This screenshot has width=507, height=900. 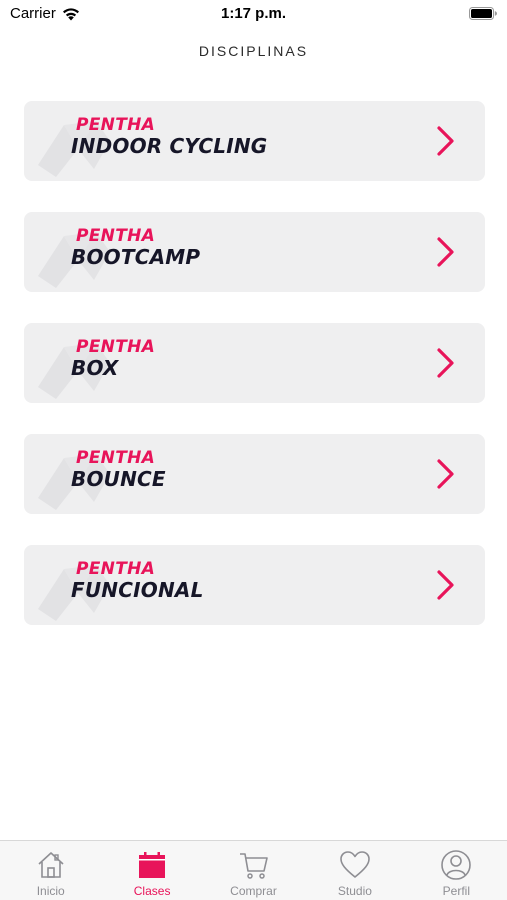 I want to click on card-title: BOX, so click(x=95, y=368).